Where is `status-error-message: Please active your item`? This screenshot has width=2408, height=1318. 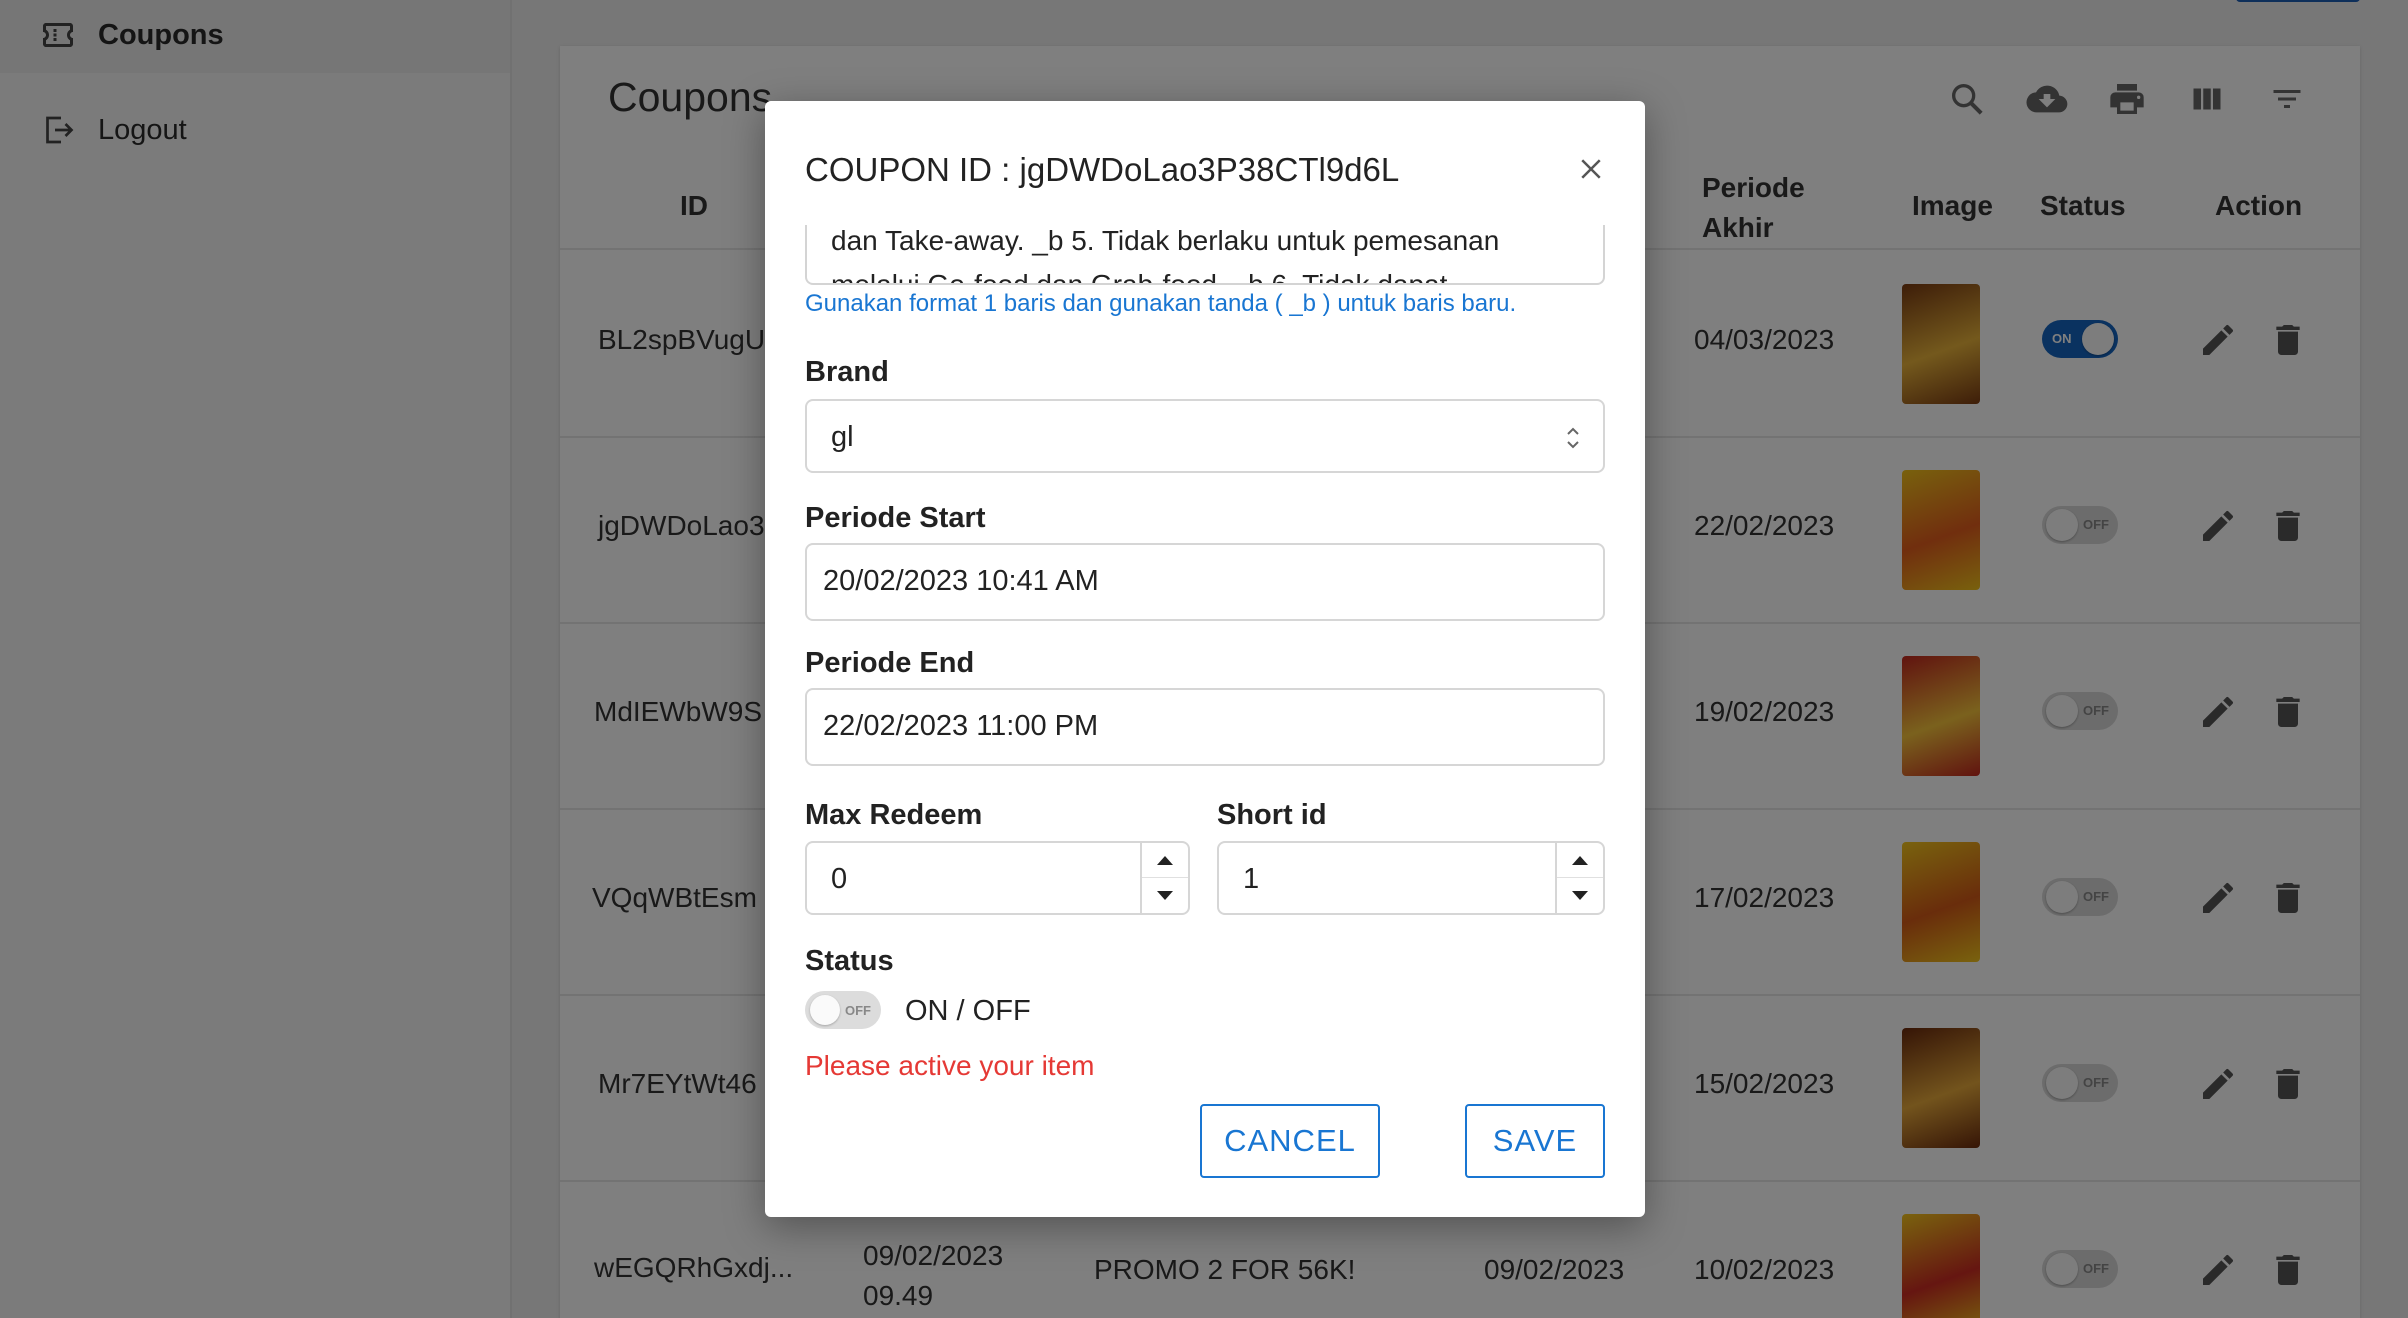 status-error-message: Please active your item is located at coordinates (950, 1065).